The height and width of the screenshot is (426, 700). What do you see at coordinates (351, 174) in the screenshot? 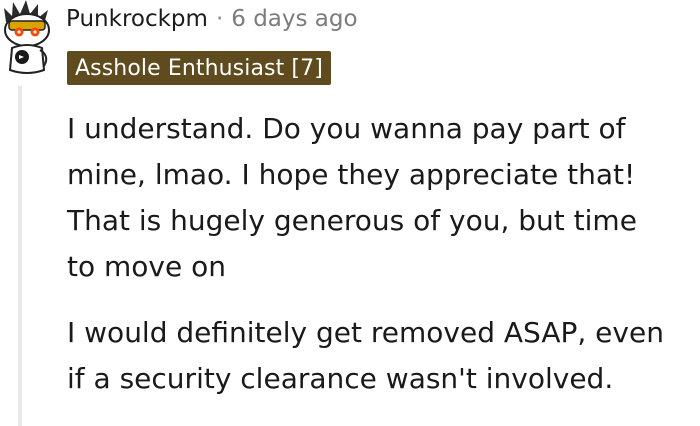
I see `comment-line: mine, lmao. I hope they appreciate that!` at bounding box center [351, 174].